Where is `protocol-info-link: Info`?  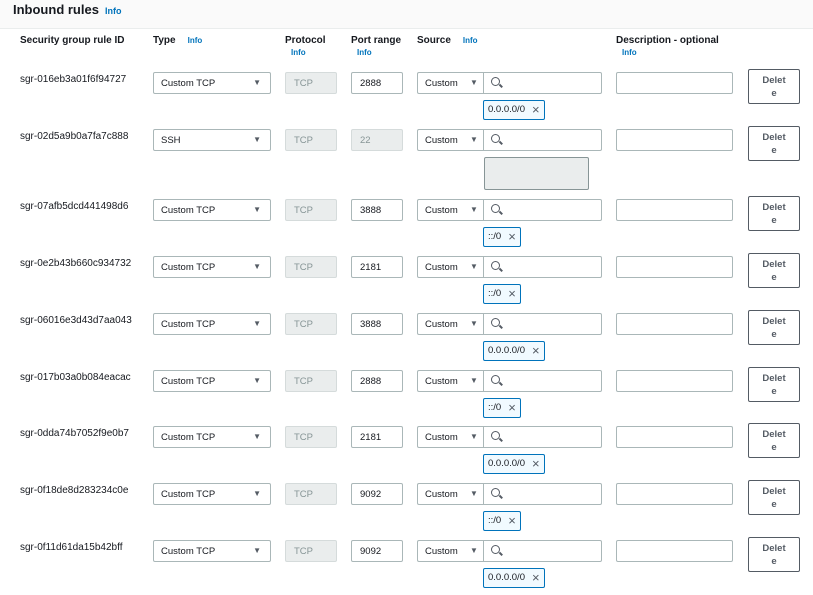
protocol-info-link: Info is located at coordinates (308, 53).